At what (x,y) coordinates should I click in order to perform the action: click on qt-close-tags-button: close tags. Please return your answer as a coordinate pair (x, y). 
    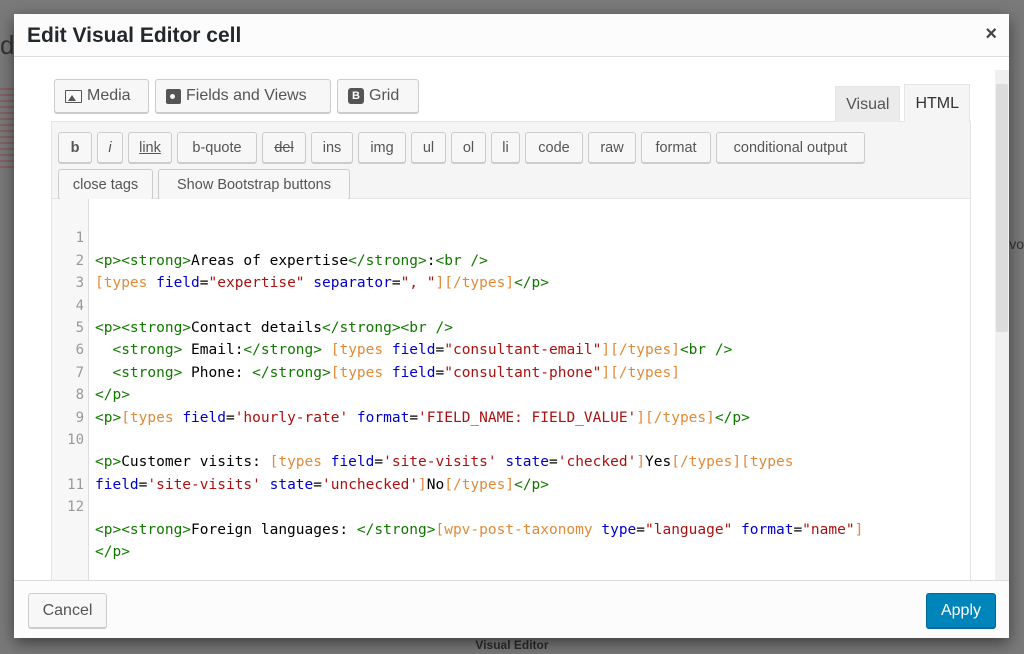
    Looking at the image, I should click on (105, 184).